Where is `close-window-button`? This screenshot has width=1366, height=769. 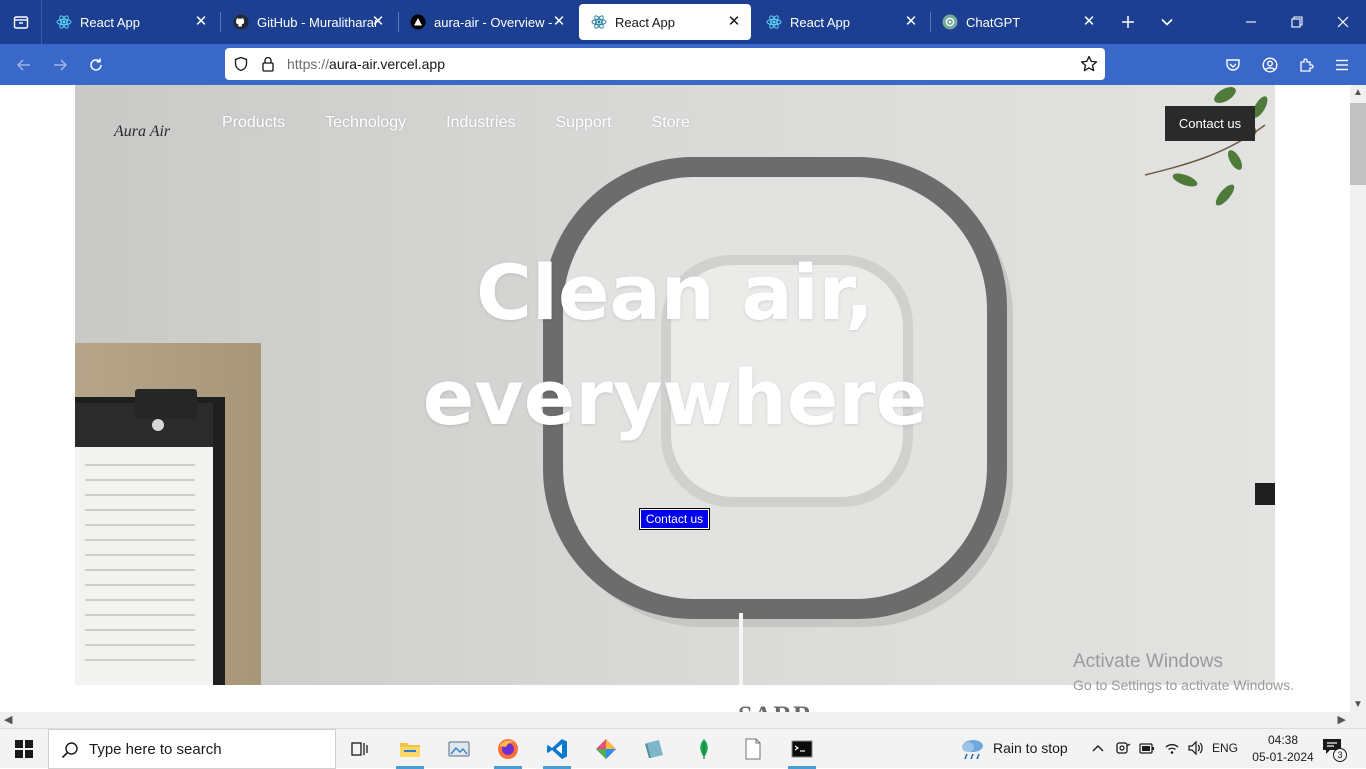 close-window-button is located at coordinates (1343, 22).